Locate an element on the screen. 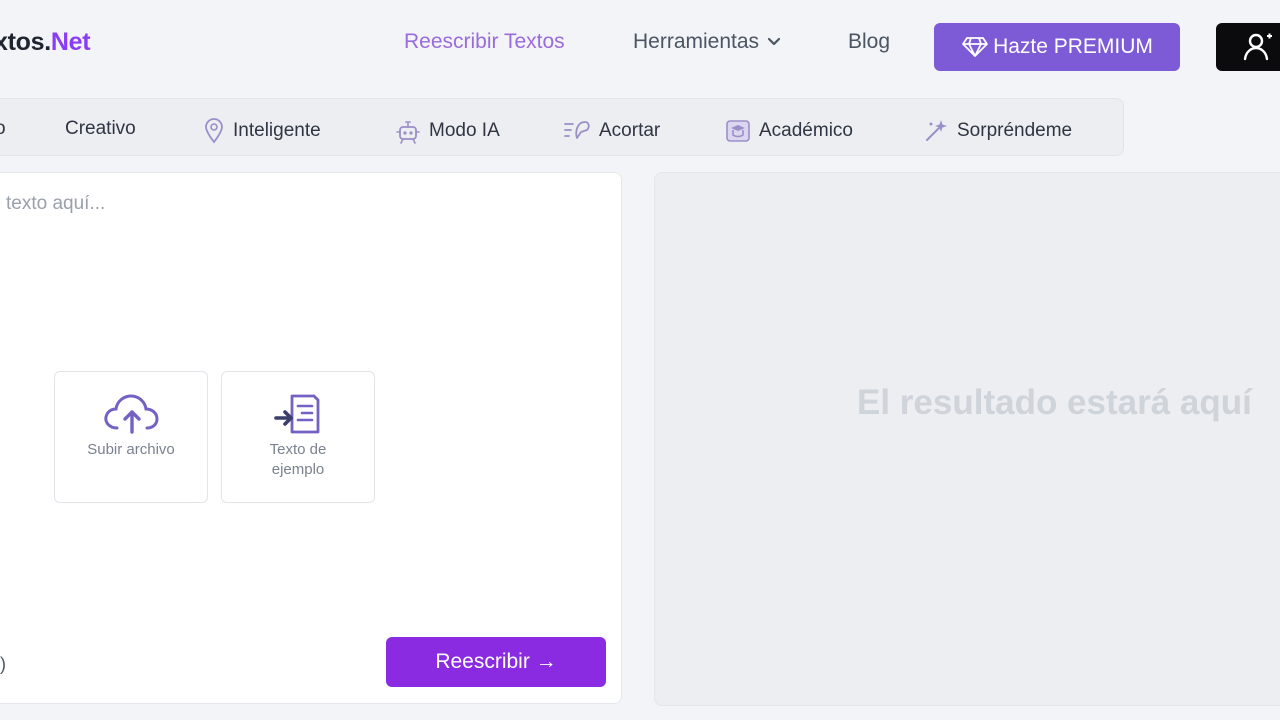 Image resolution: width=1280 pixels, height=720 pixels. mode-tab-ai-mode: Modo IA is located at coordinates (447, 131).